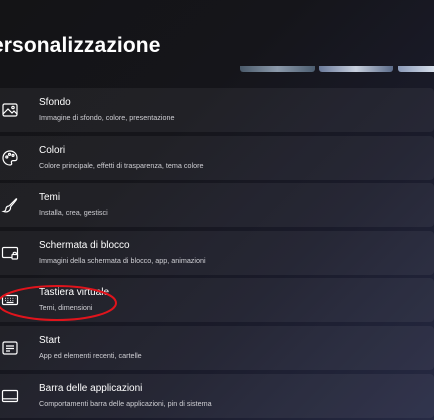  I want to click on taskbar-icon, so click(10, 396).